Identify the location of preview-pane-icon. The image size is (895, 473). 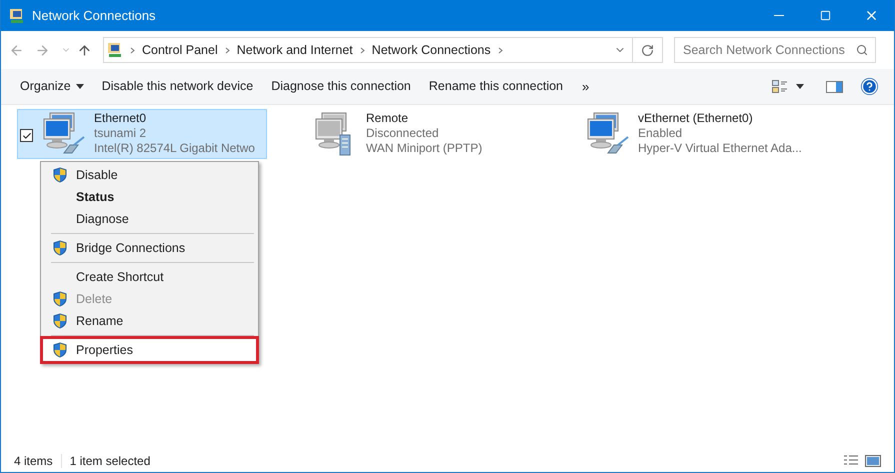
(834, 86).